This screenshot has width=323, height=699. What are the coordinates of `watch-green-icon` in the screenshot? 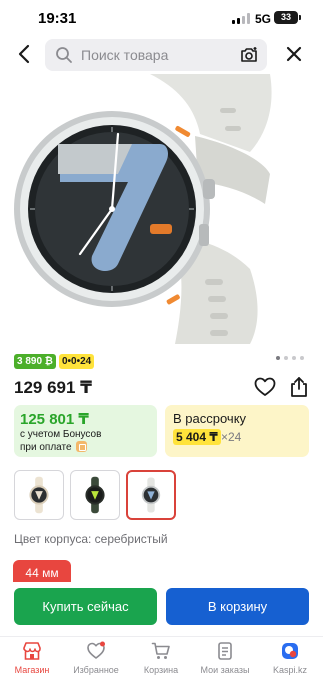 It's located at (95, 495).